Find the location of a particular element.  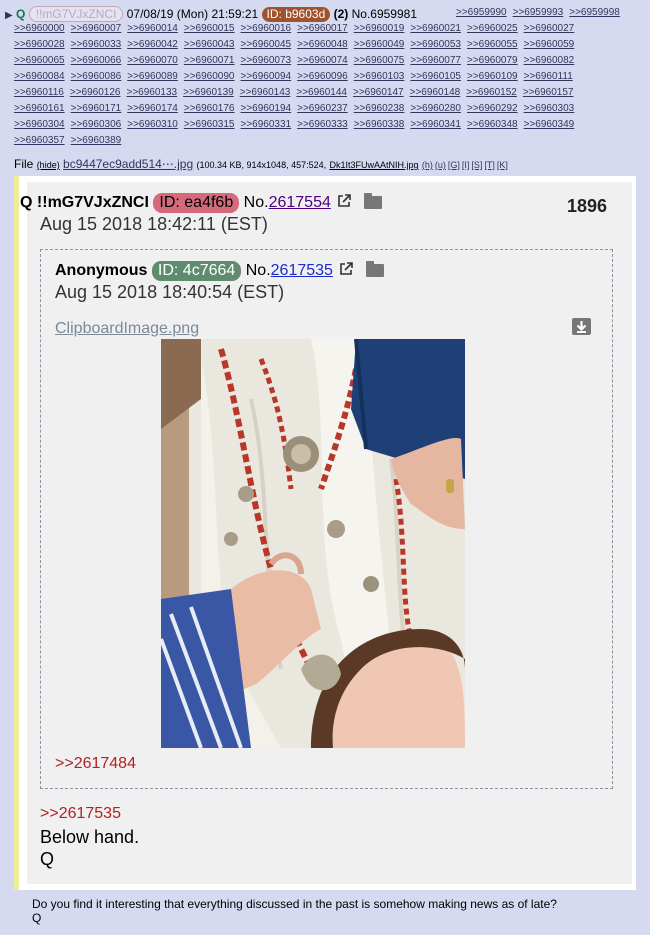

reply-link: >>6960292 is located at coordinates (492, 108).